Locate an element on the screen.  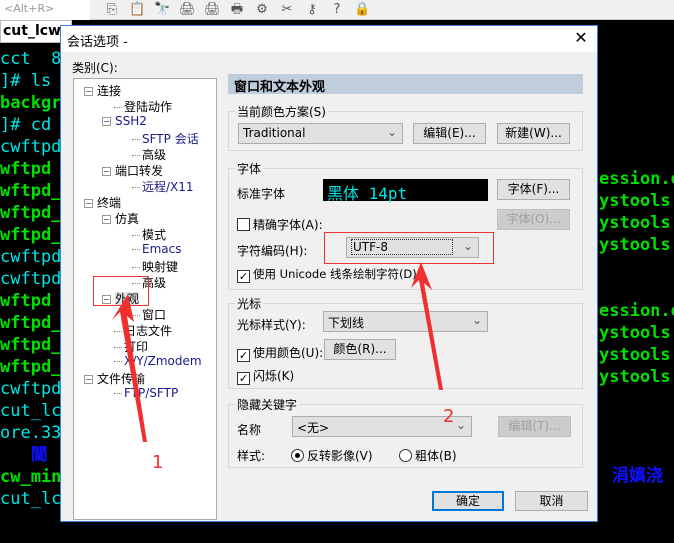
annotation-label-2: 2 is located at coordinates (449, 416).